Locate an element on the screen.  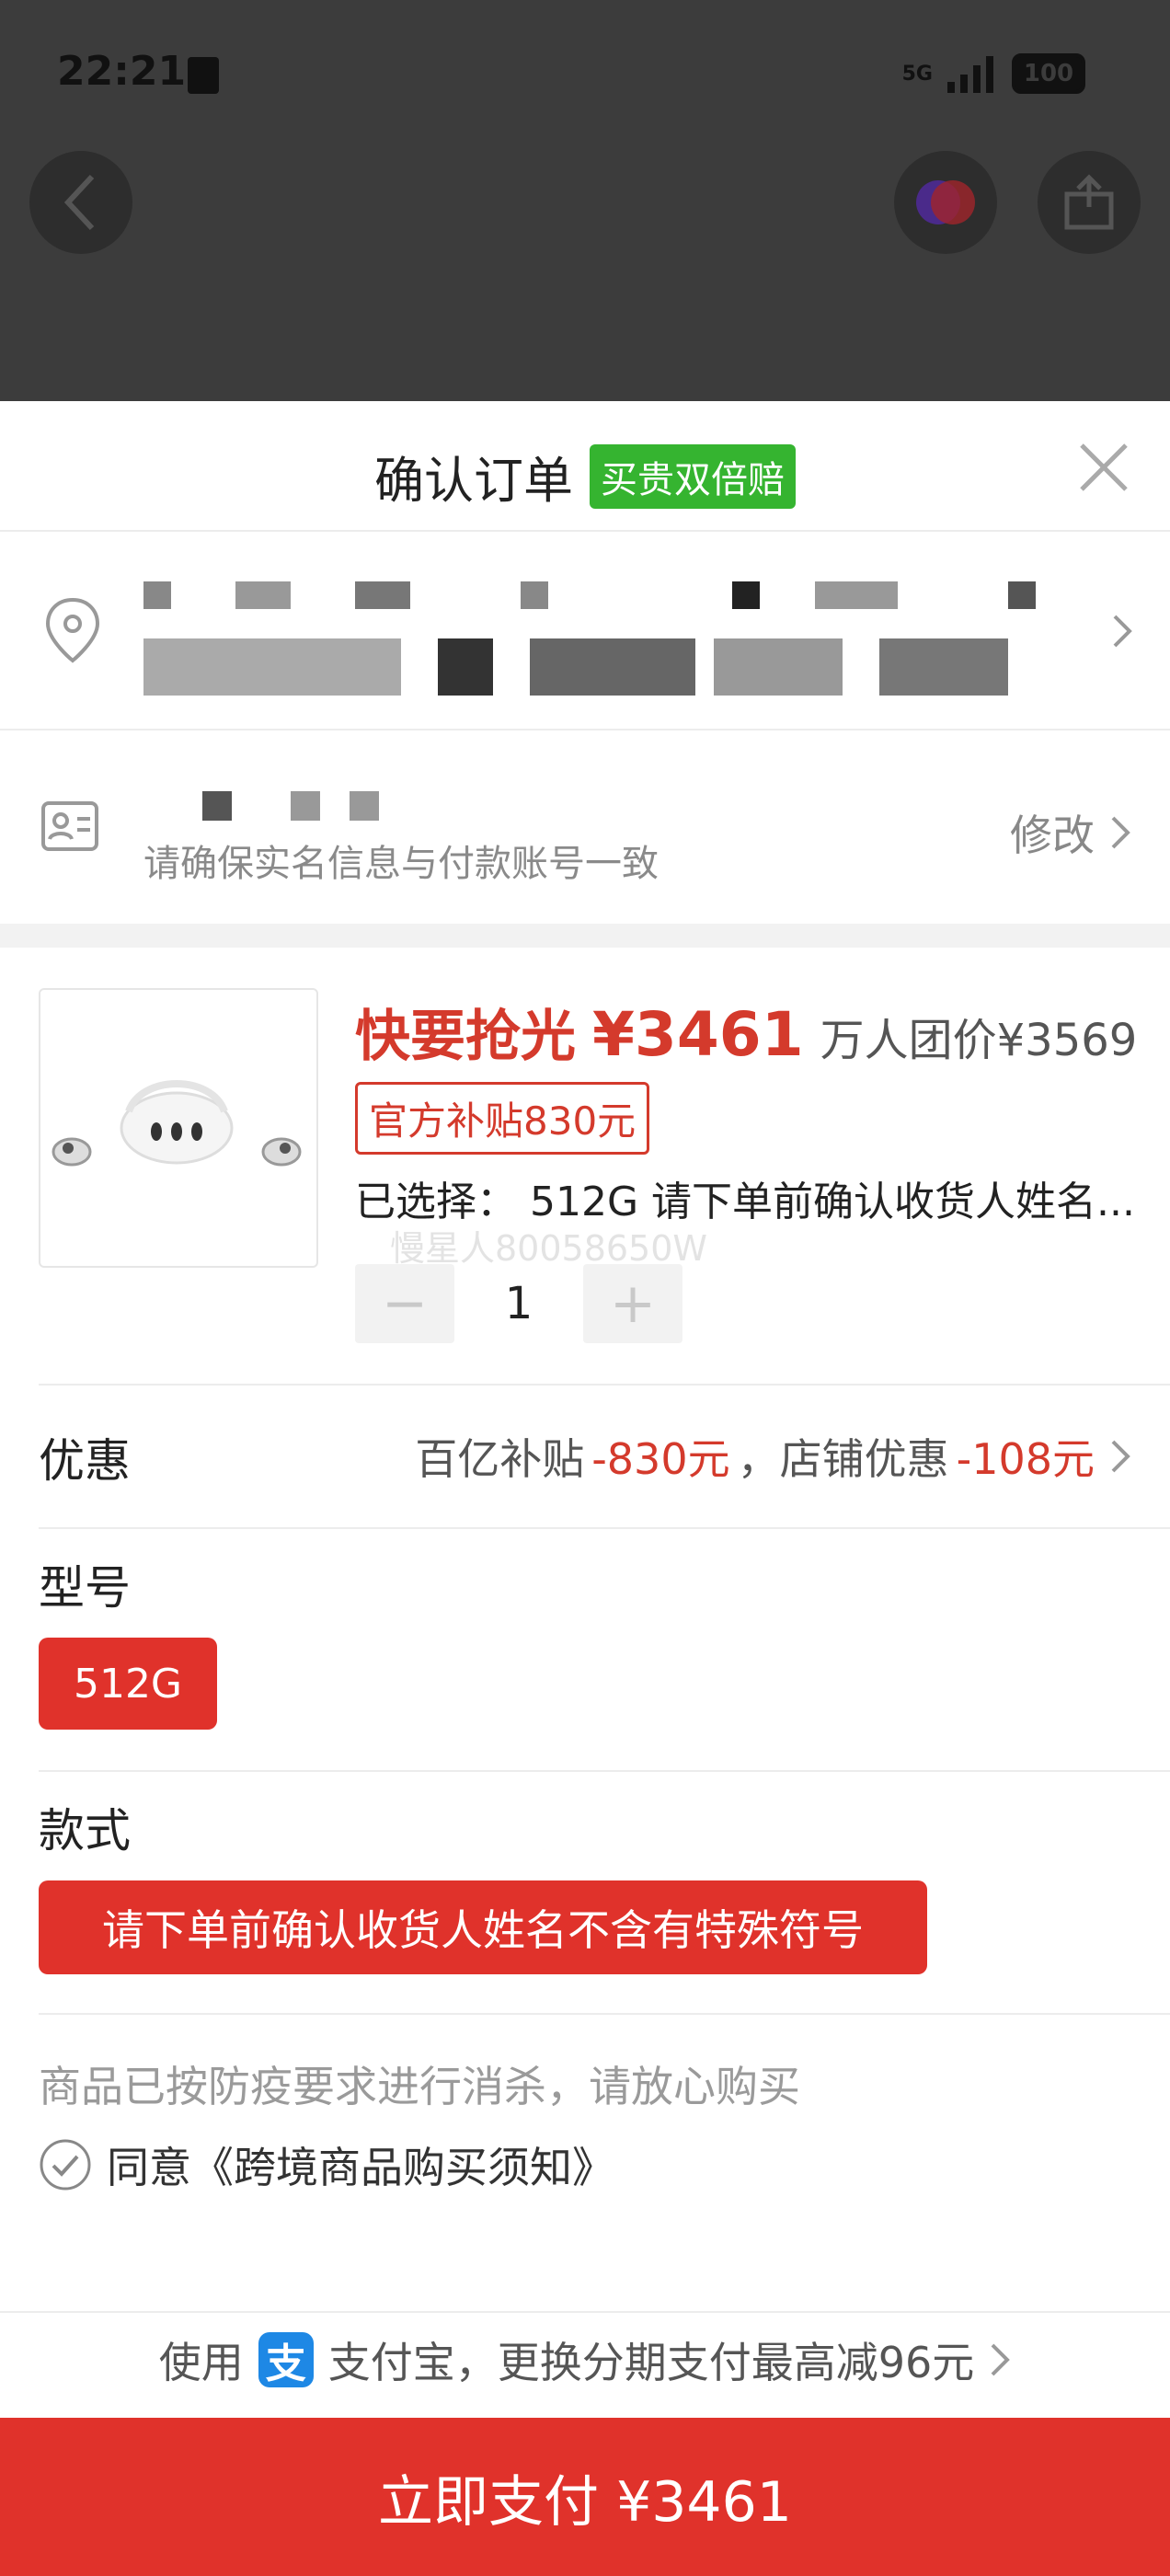
product-price: ¥3461 is located at coordinates (698, 1034).